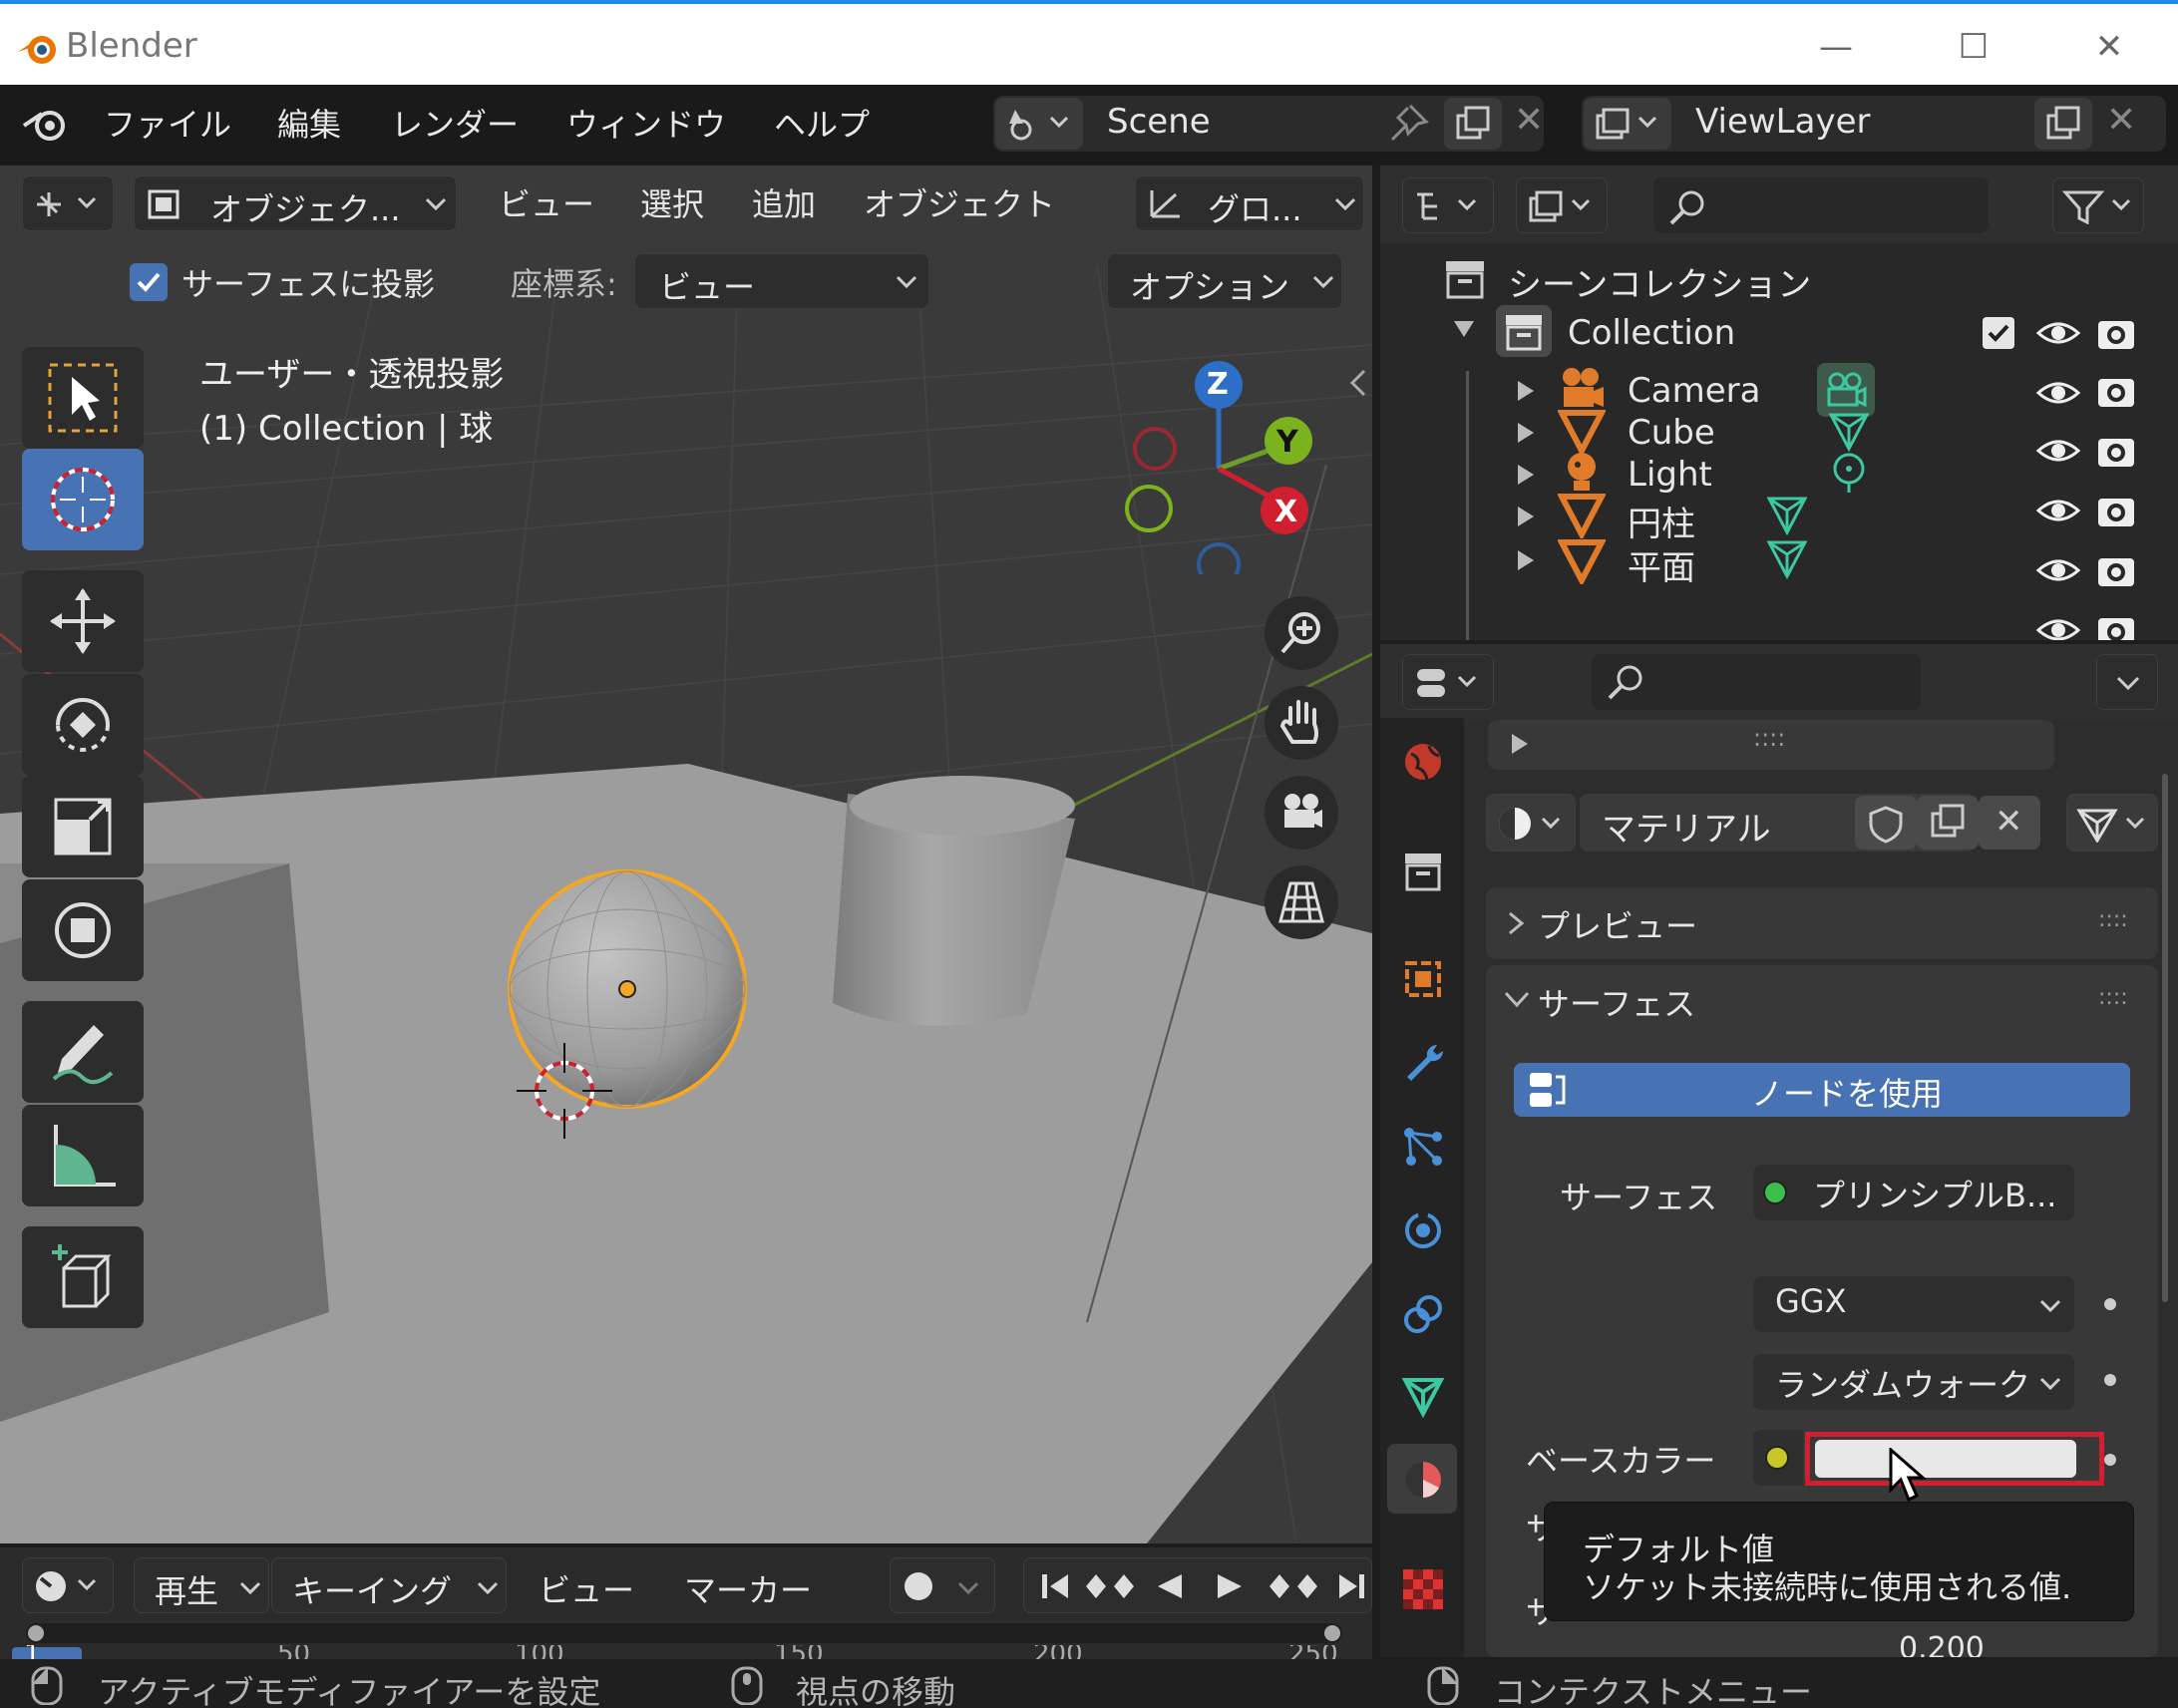 The image size is (2178, 1708). Describe the element at coordinates (1886, 823) in the screenshot. I see `fake-user-button` at that location.